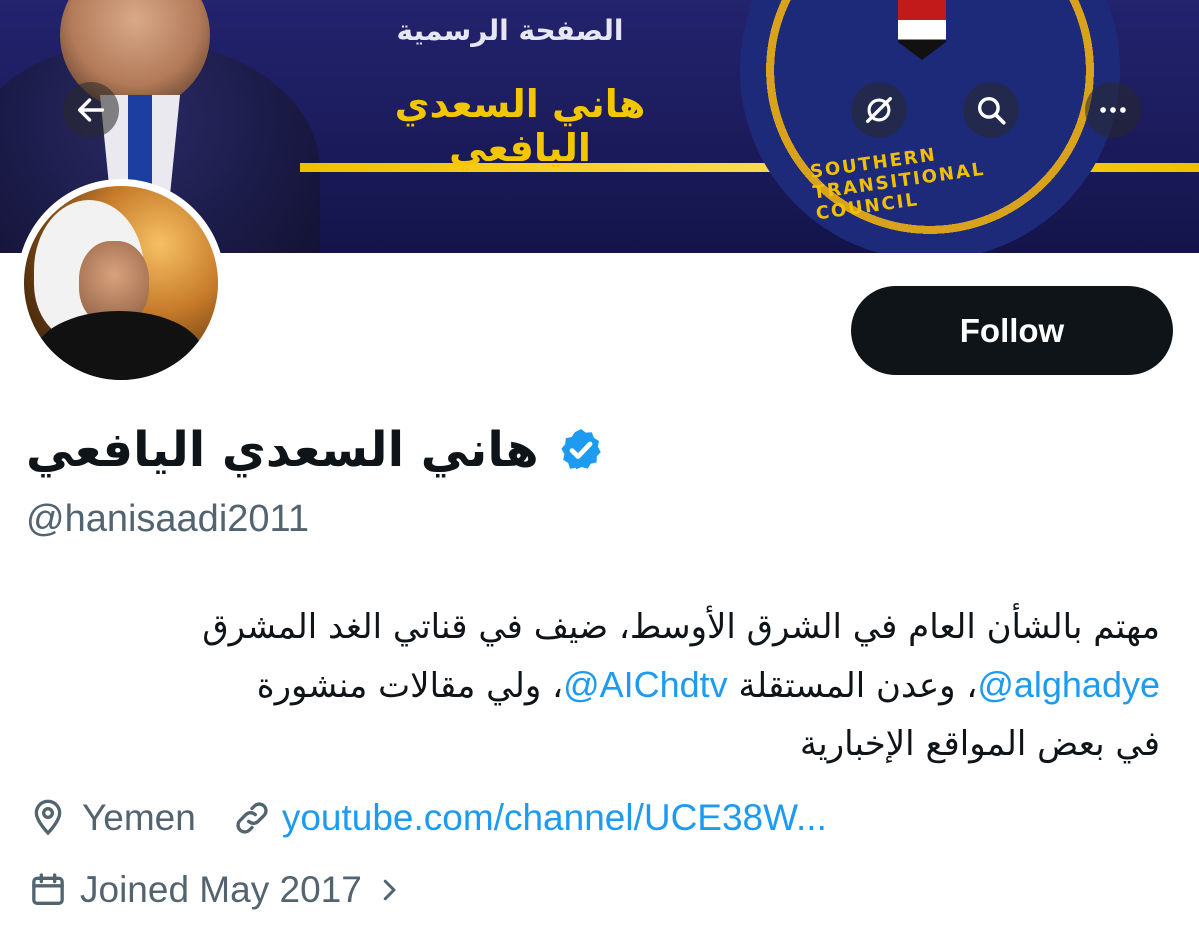 The height and width of the screenshot is (951, 1199). I want to click on more-button, so click(1113, 110).